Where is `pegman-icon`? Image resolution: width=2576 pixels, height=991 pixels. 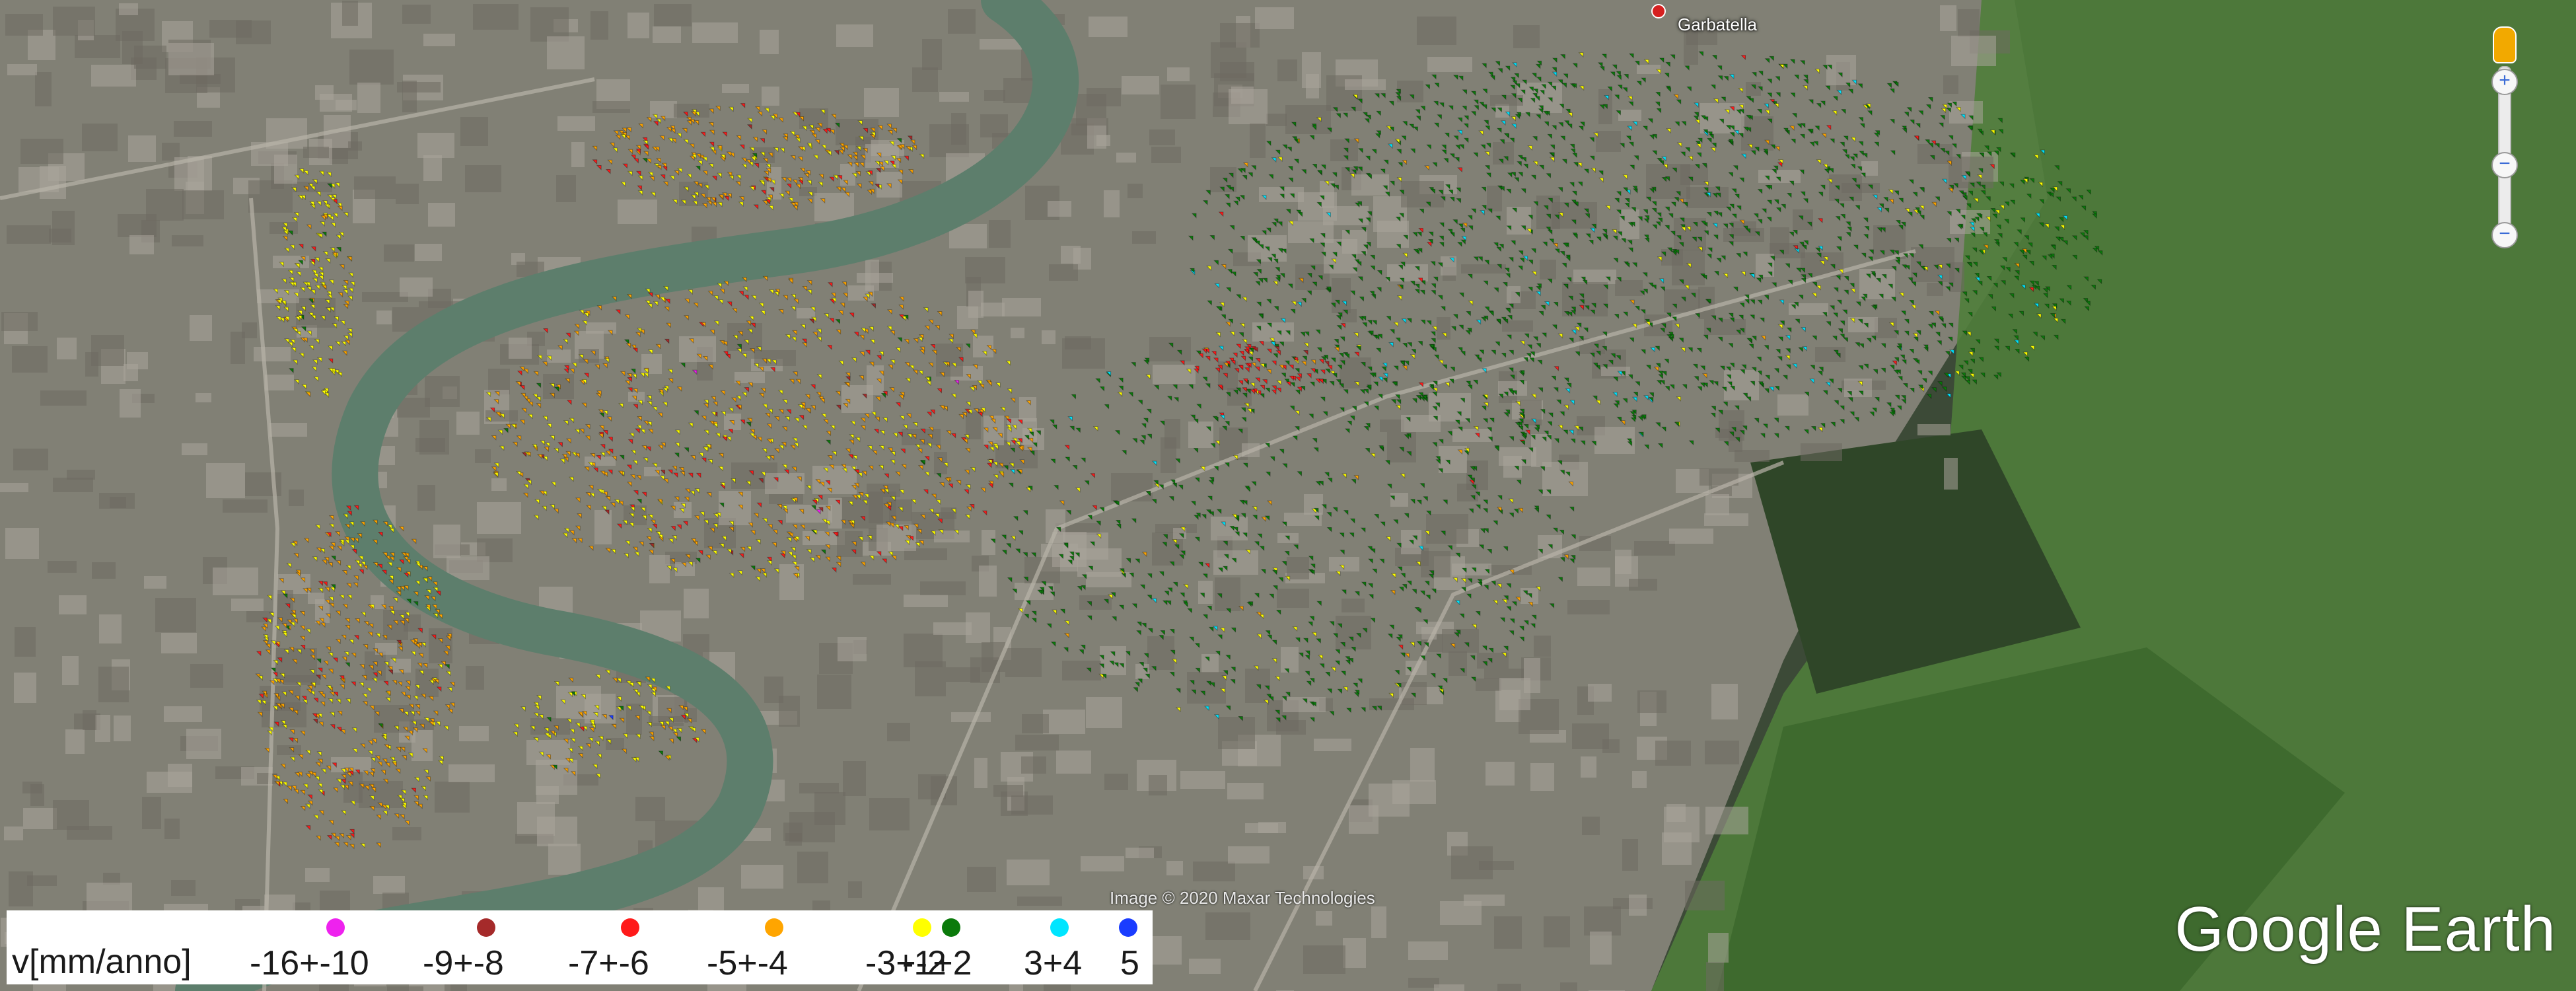 pegman-icon is located at coordinates (2505, 44).